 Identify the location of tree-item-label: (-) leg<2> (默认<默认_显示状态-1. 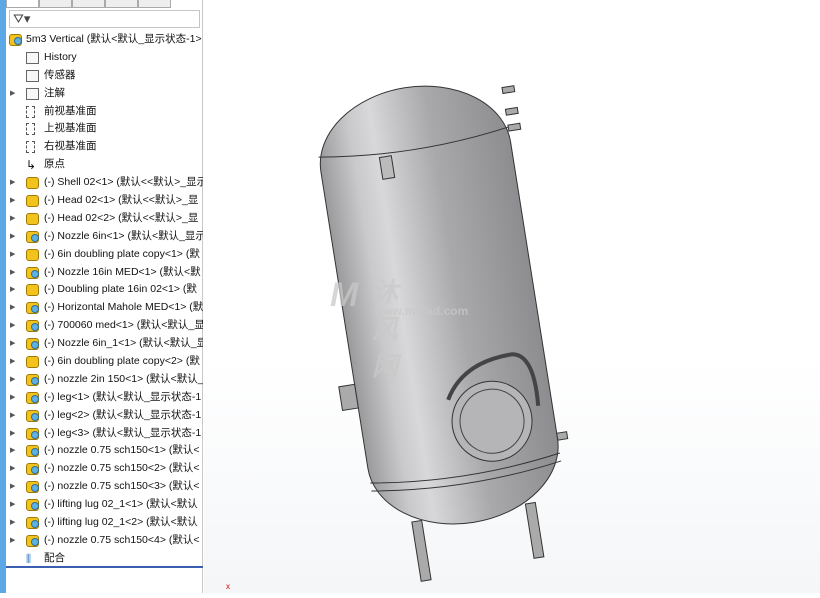
(123, 414).